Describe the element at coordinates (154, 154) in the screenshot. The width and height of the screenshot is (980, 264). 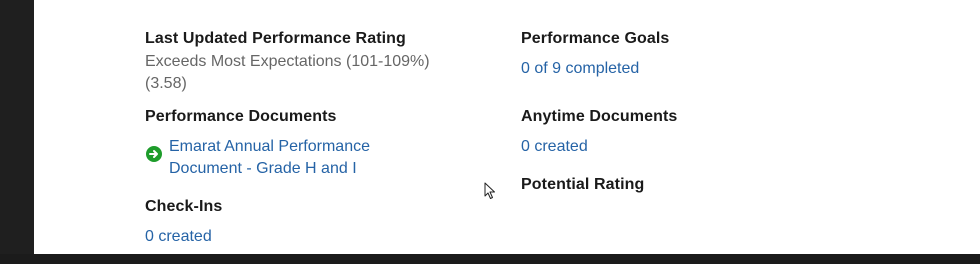
I see `arrow-right-circle-icon` at that location.